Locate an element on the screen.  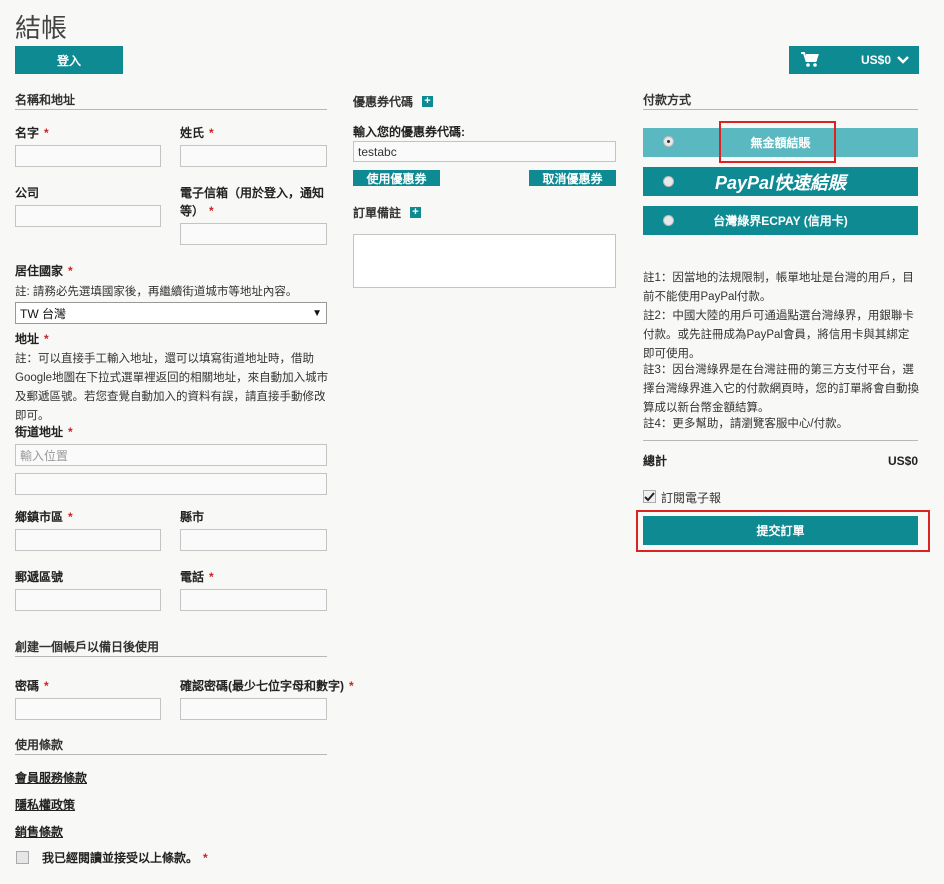
district-label: 鄉鎮市區 * is located at coordinates (44, 517).